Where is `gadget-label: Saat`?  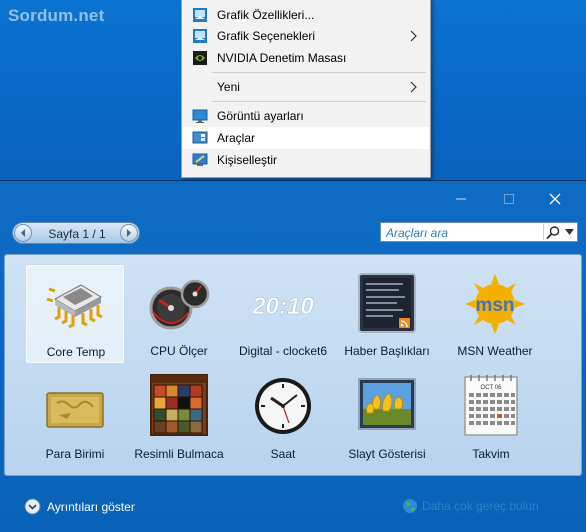
gadget-label: Saat is located at coordinates (283, 454).